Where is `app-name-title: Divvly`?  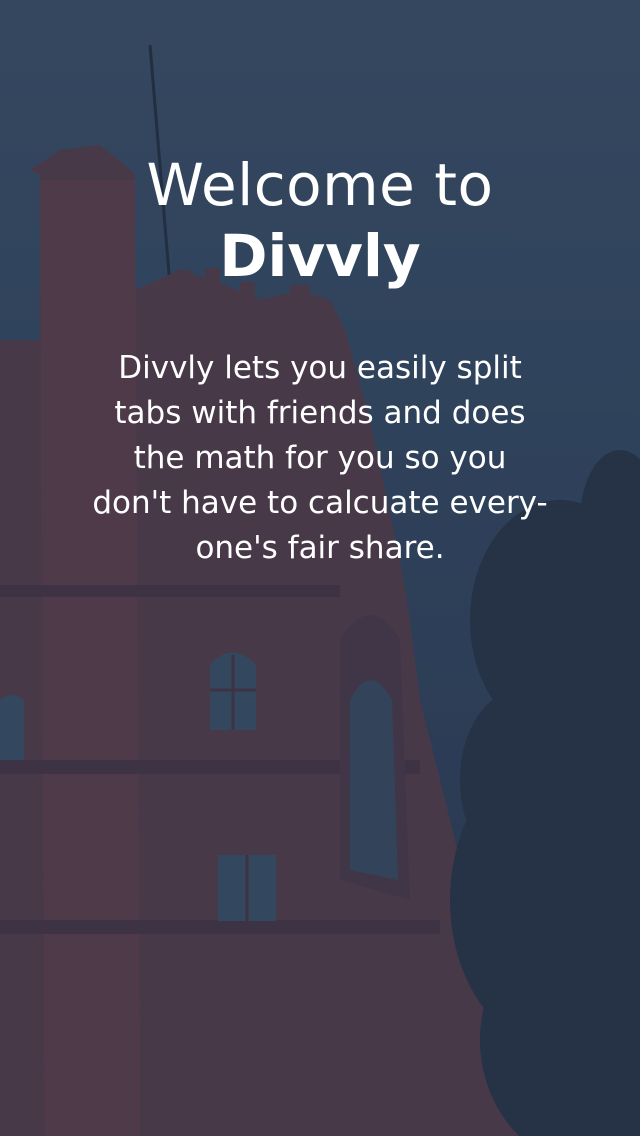
app-name-title: Divvly is located at coordinates (320, 256).